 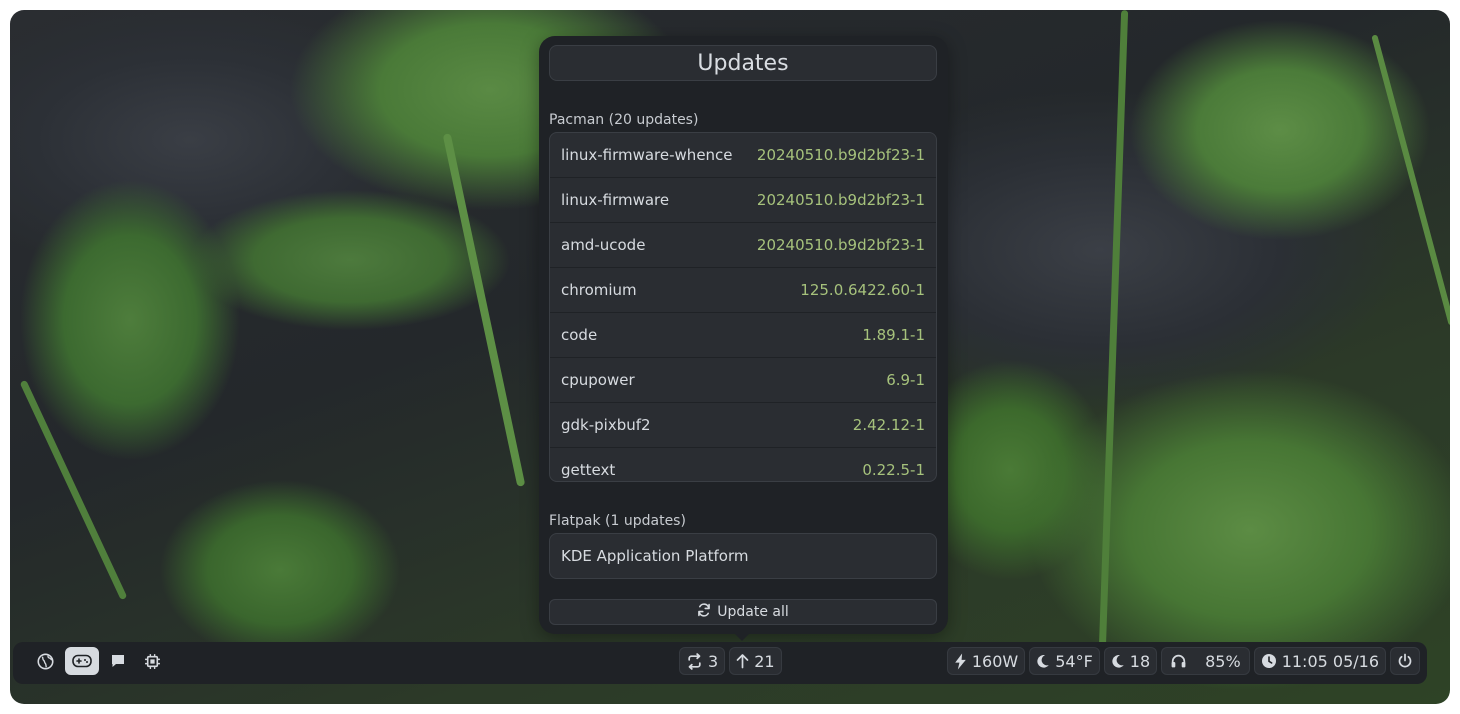 I want to click on moon-value: 18, so click(x=1140, y=661).